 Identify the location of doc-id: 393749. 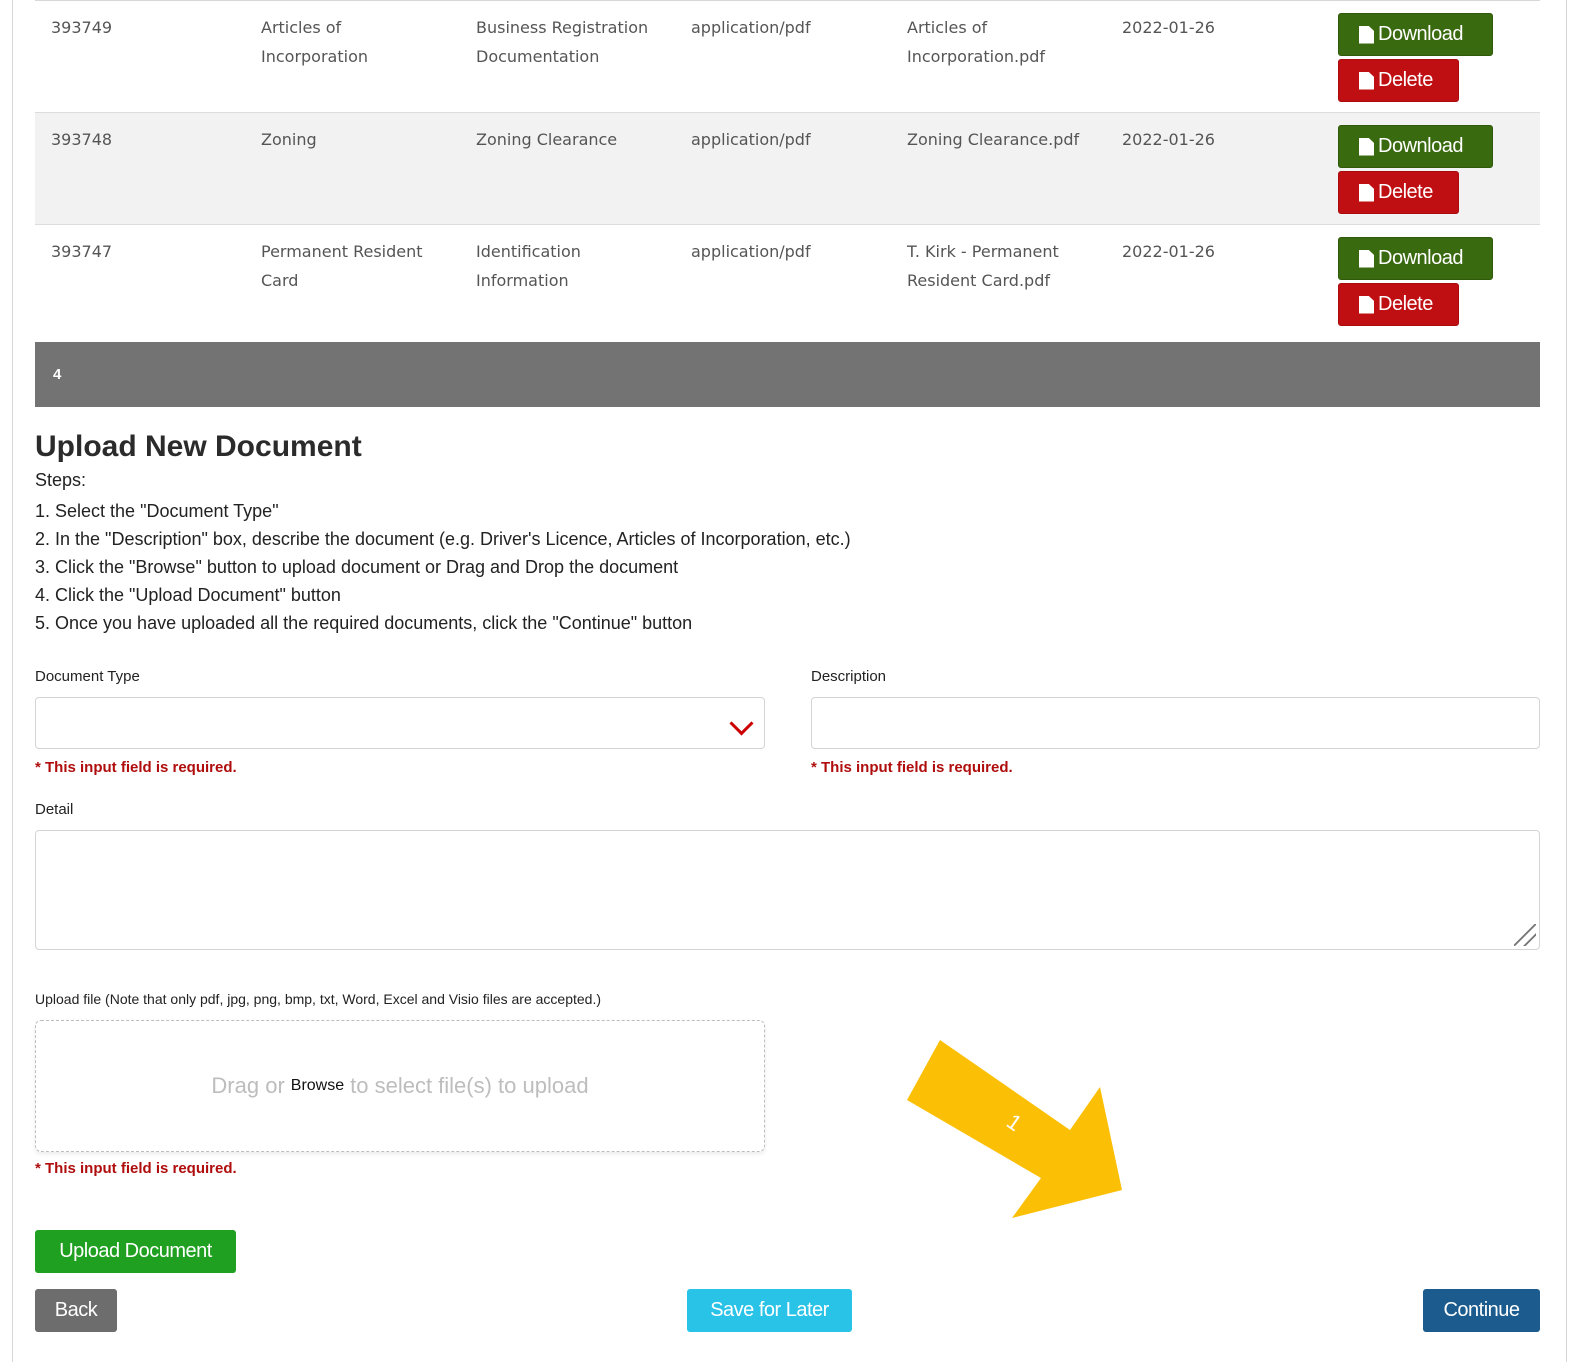
(82, 27).